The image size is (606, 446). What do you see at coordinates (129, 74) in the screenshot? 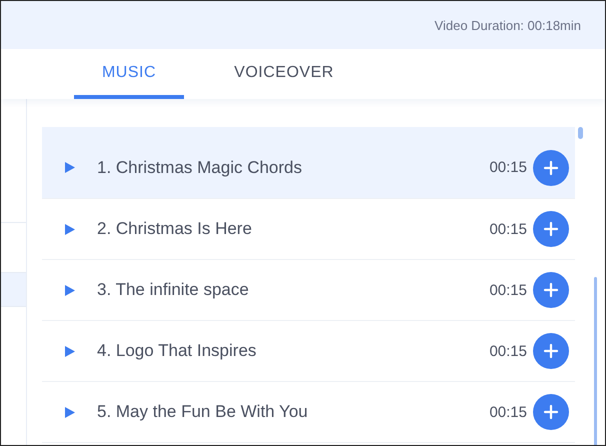
I see `tab: MUSIC` at bounding box center [129, 74].